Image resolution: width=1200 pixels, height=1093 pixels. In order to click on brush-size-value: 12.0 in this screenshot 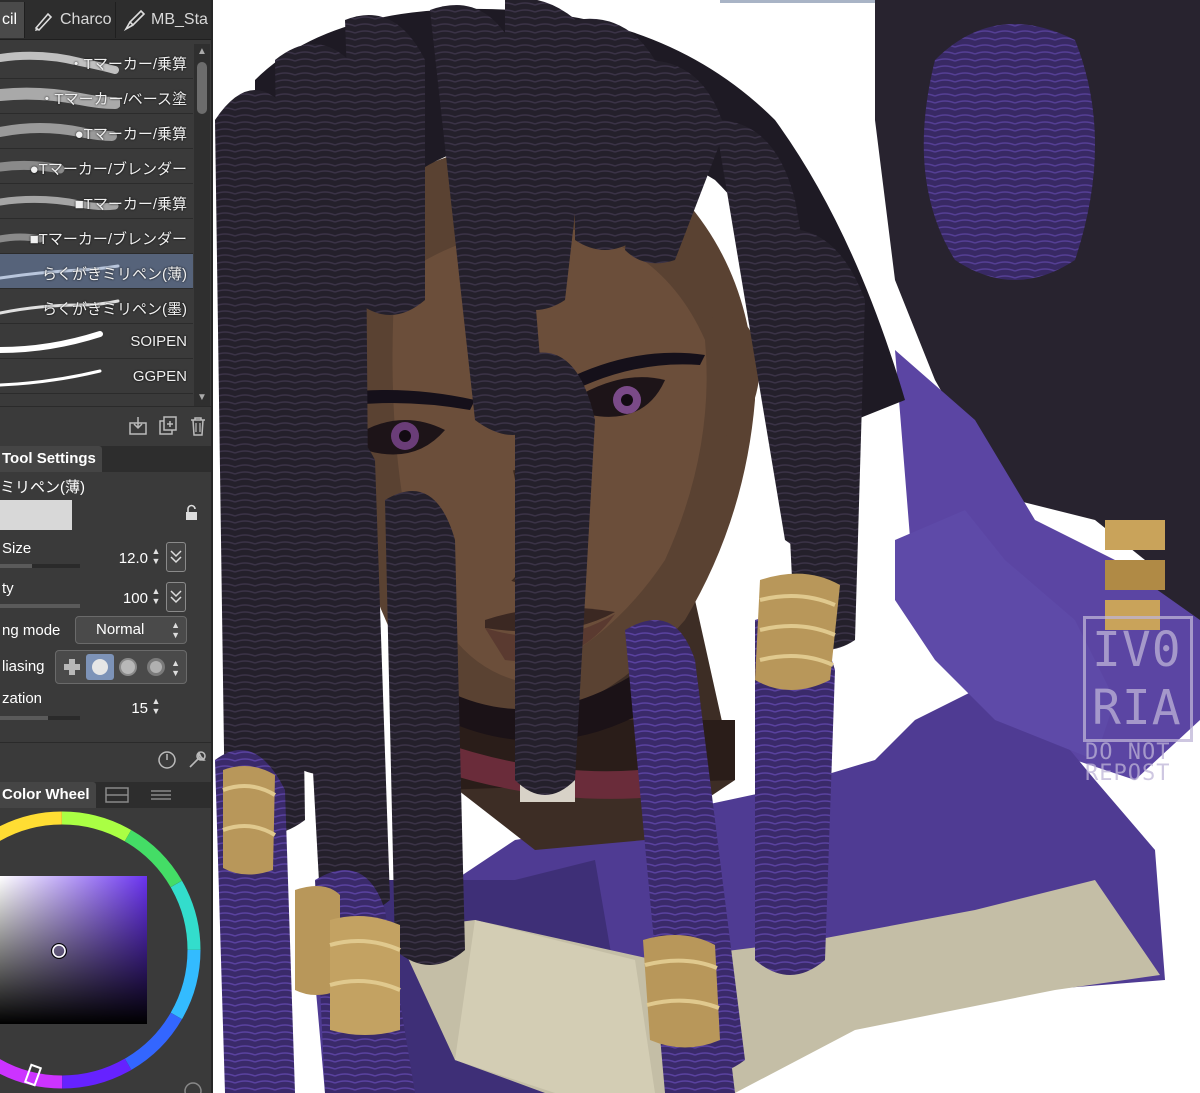, I will do `click(133, 558)`.